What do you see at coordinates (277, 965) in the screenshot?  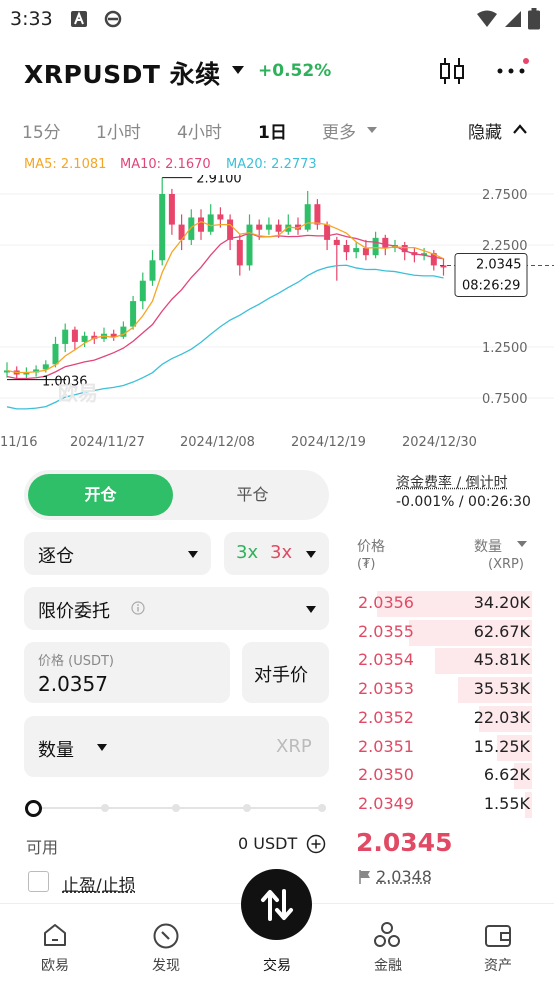 I see `nav-trade: 交易` at bounding box center [277, 965].